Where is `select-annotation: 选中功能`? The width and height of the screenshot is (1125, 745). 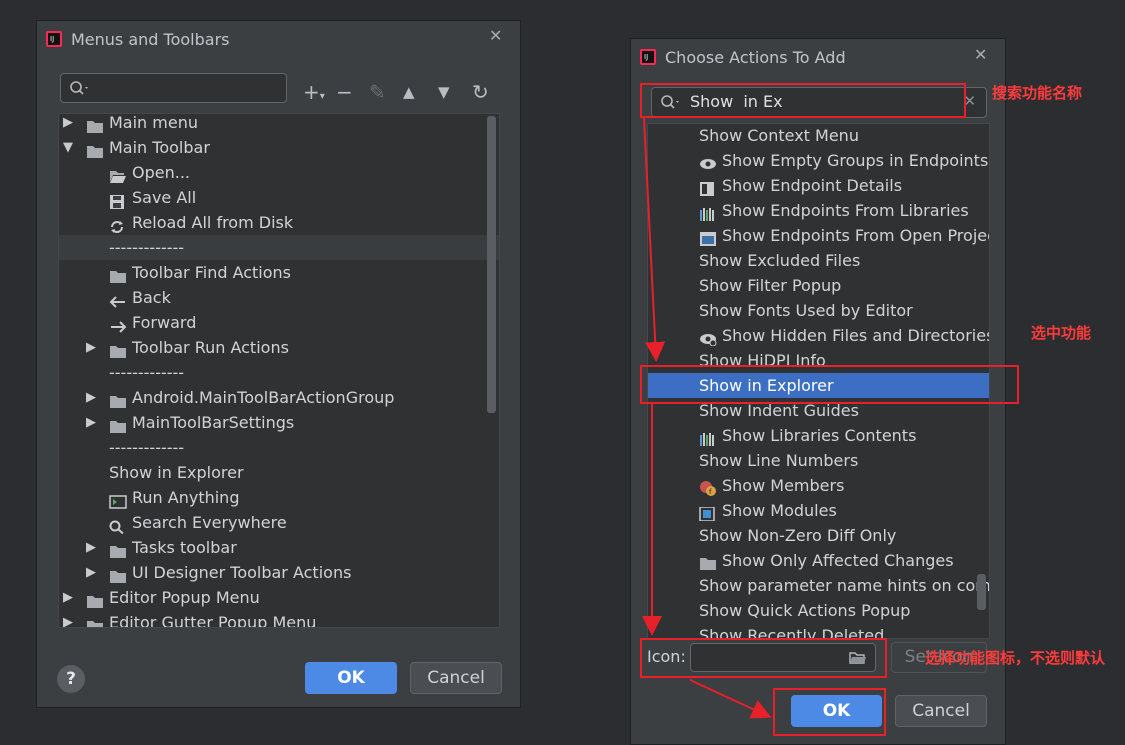
select-annotation: 选中功能 is located at coordinates (1061, 333).